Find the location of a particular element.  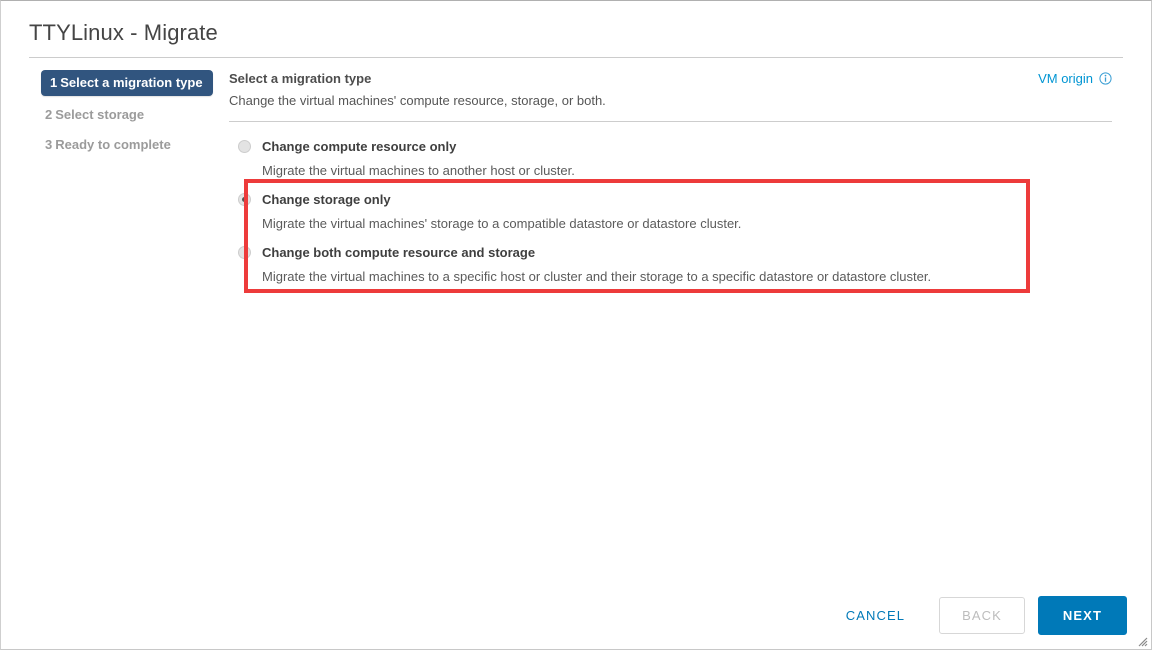

sidebar-item-select-migration-type: 1 Select a migration type is located at coordinates (127, 83).